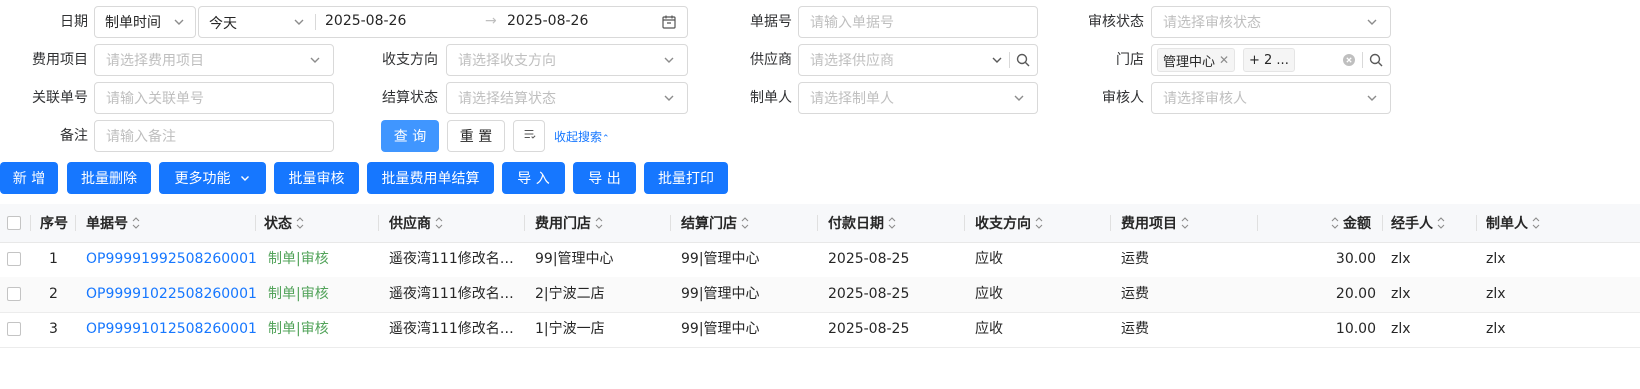 The width and height of the screenshot is (1640, 389). I want to click on remark-label: 备注, so click(74, 136).